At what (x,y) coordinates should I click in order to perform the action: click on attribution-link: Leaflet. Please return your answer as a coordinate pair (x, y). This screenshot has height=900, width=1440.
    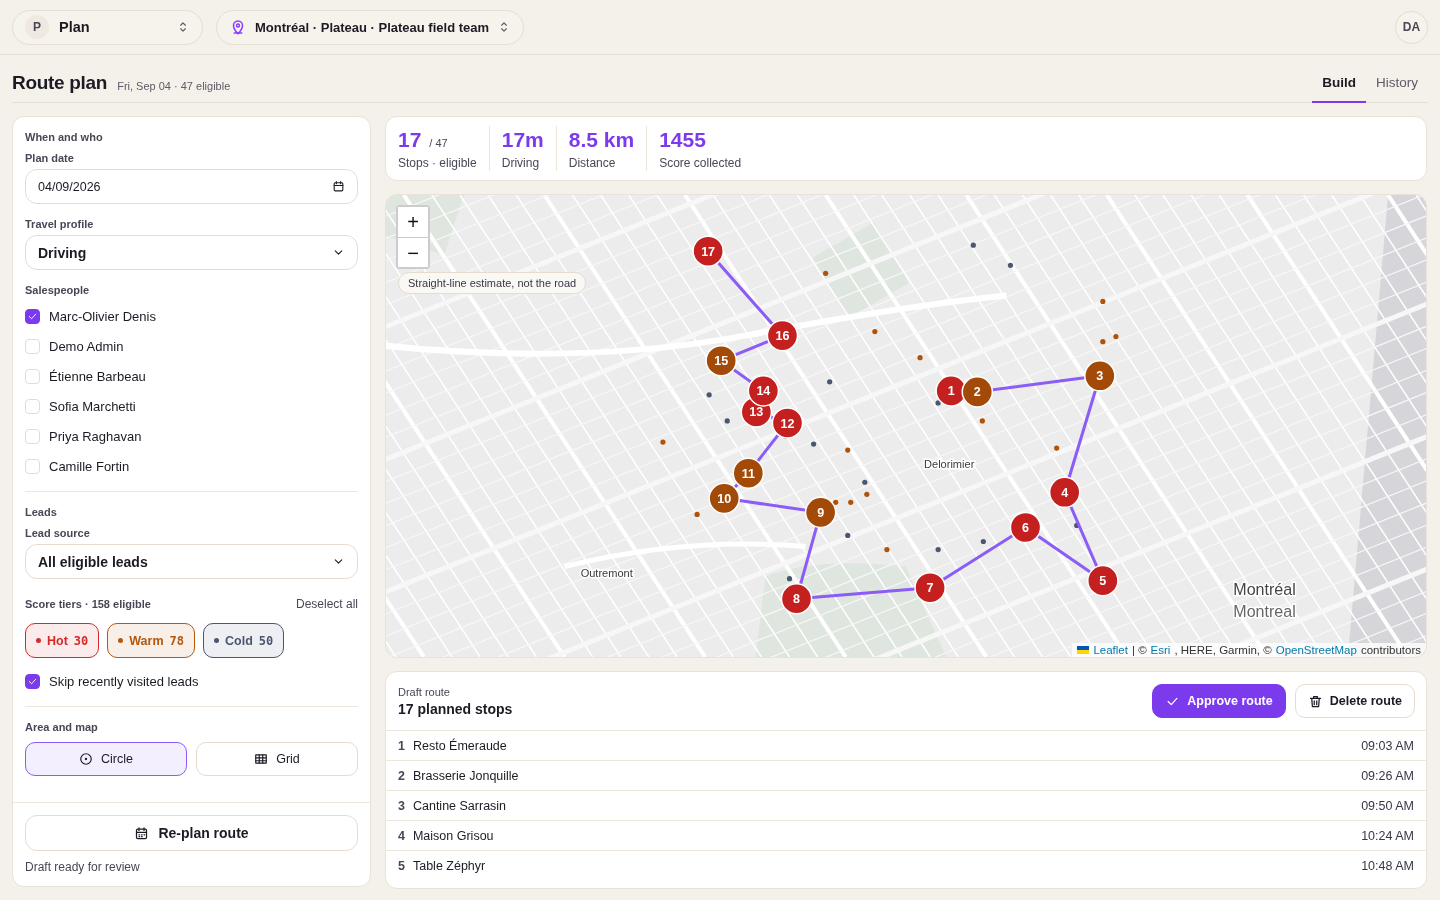
    Looking at the image, I should click on (1110, 650).